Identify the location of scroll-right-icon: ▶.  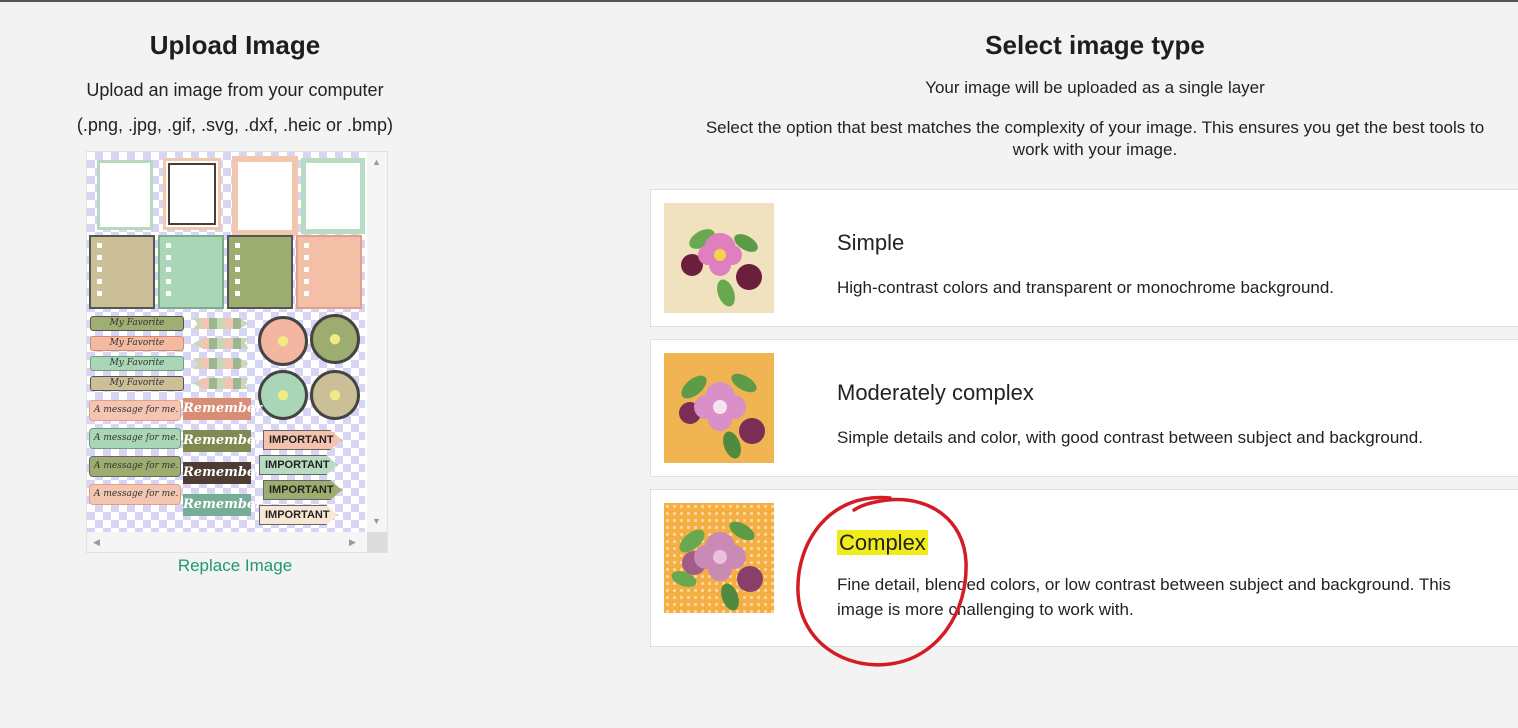
(352, 542).